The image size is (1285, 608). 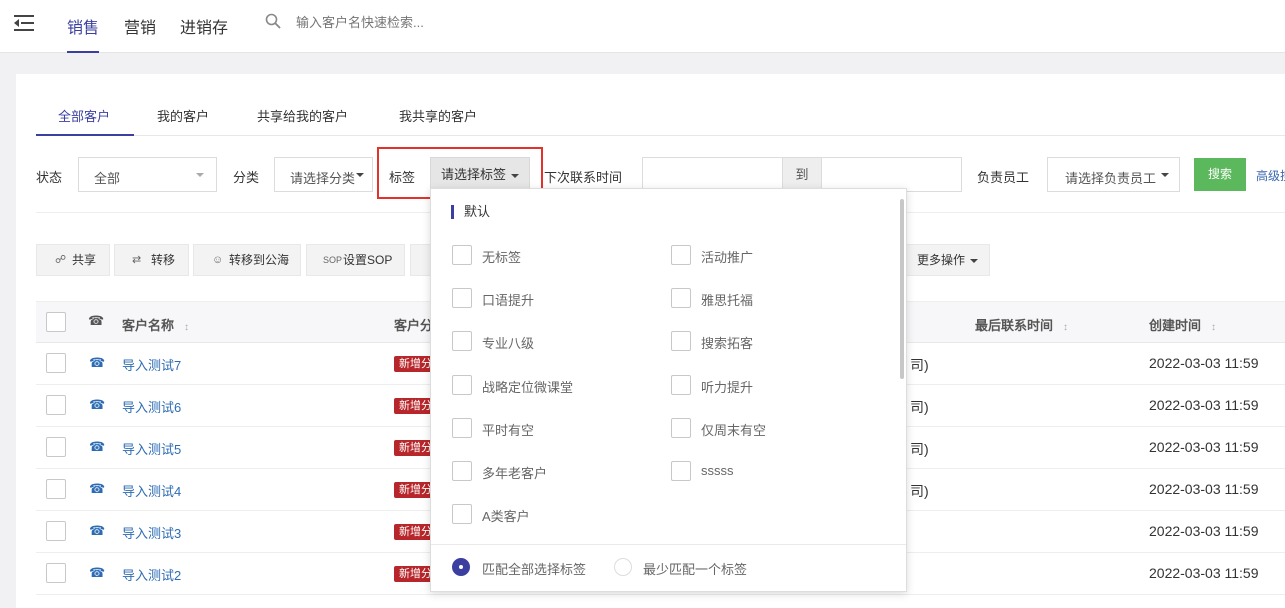 I want to click on status-select: 全部, so click(x=147, y=174).